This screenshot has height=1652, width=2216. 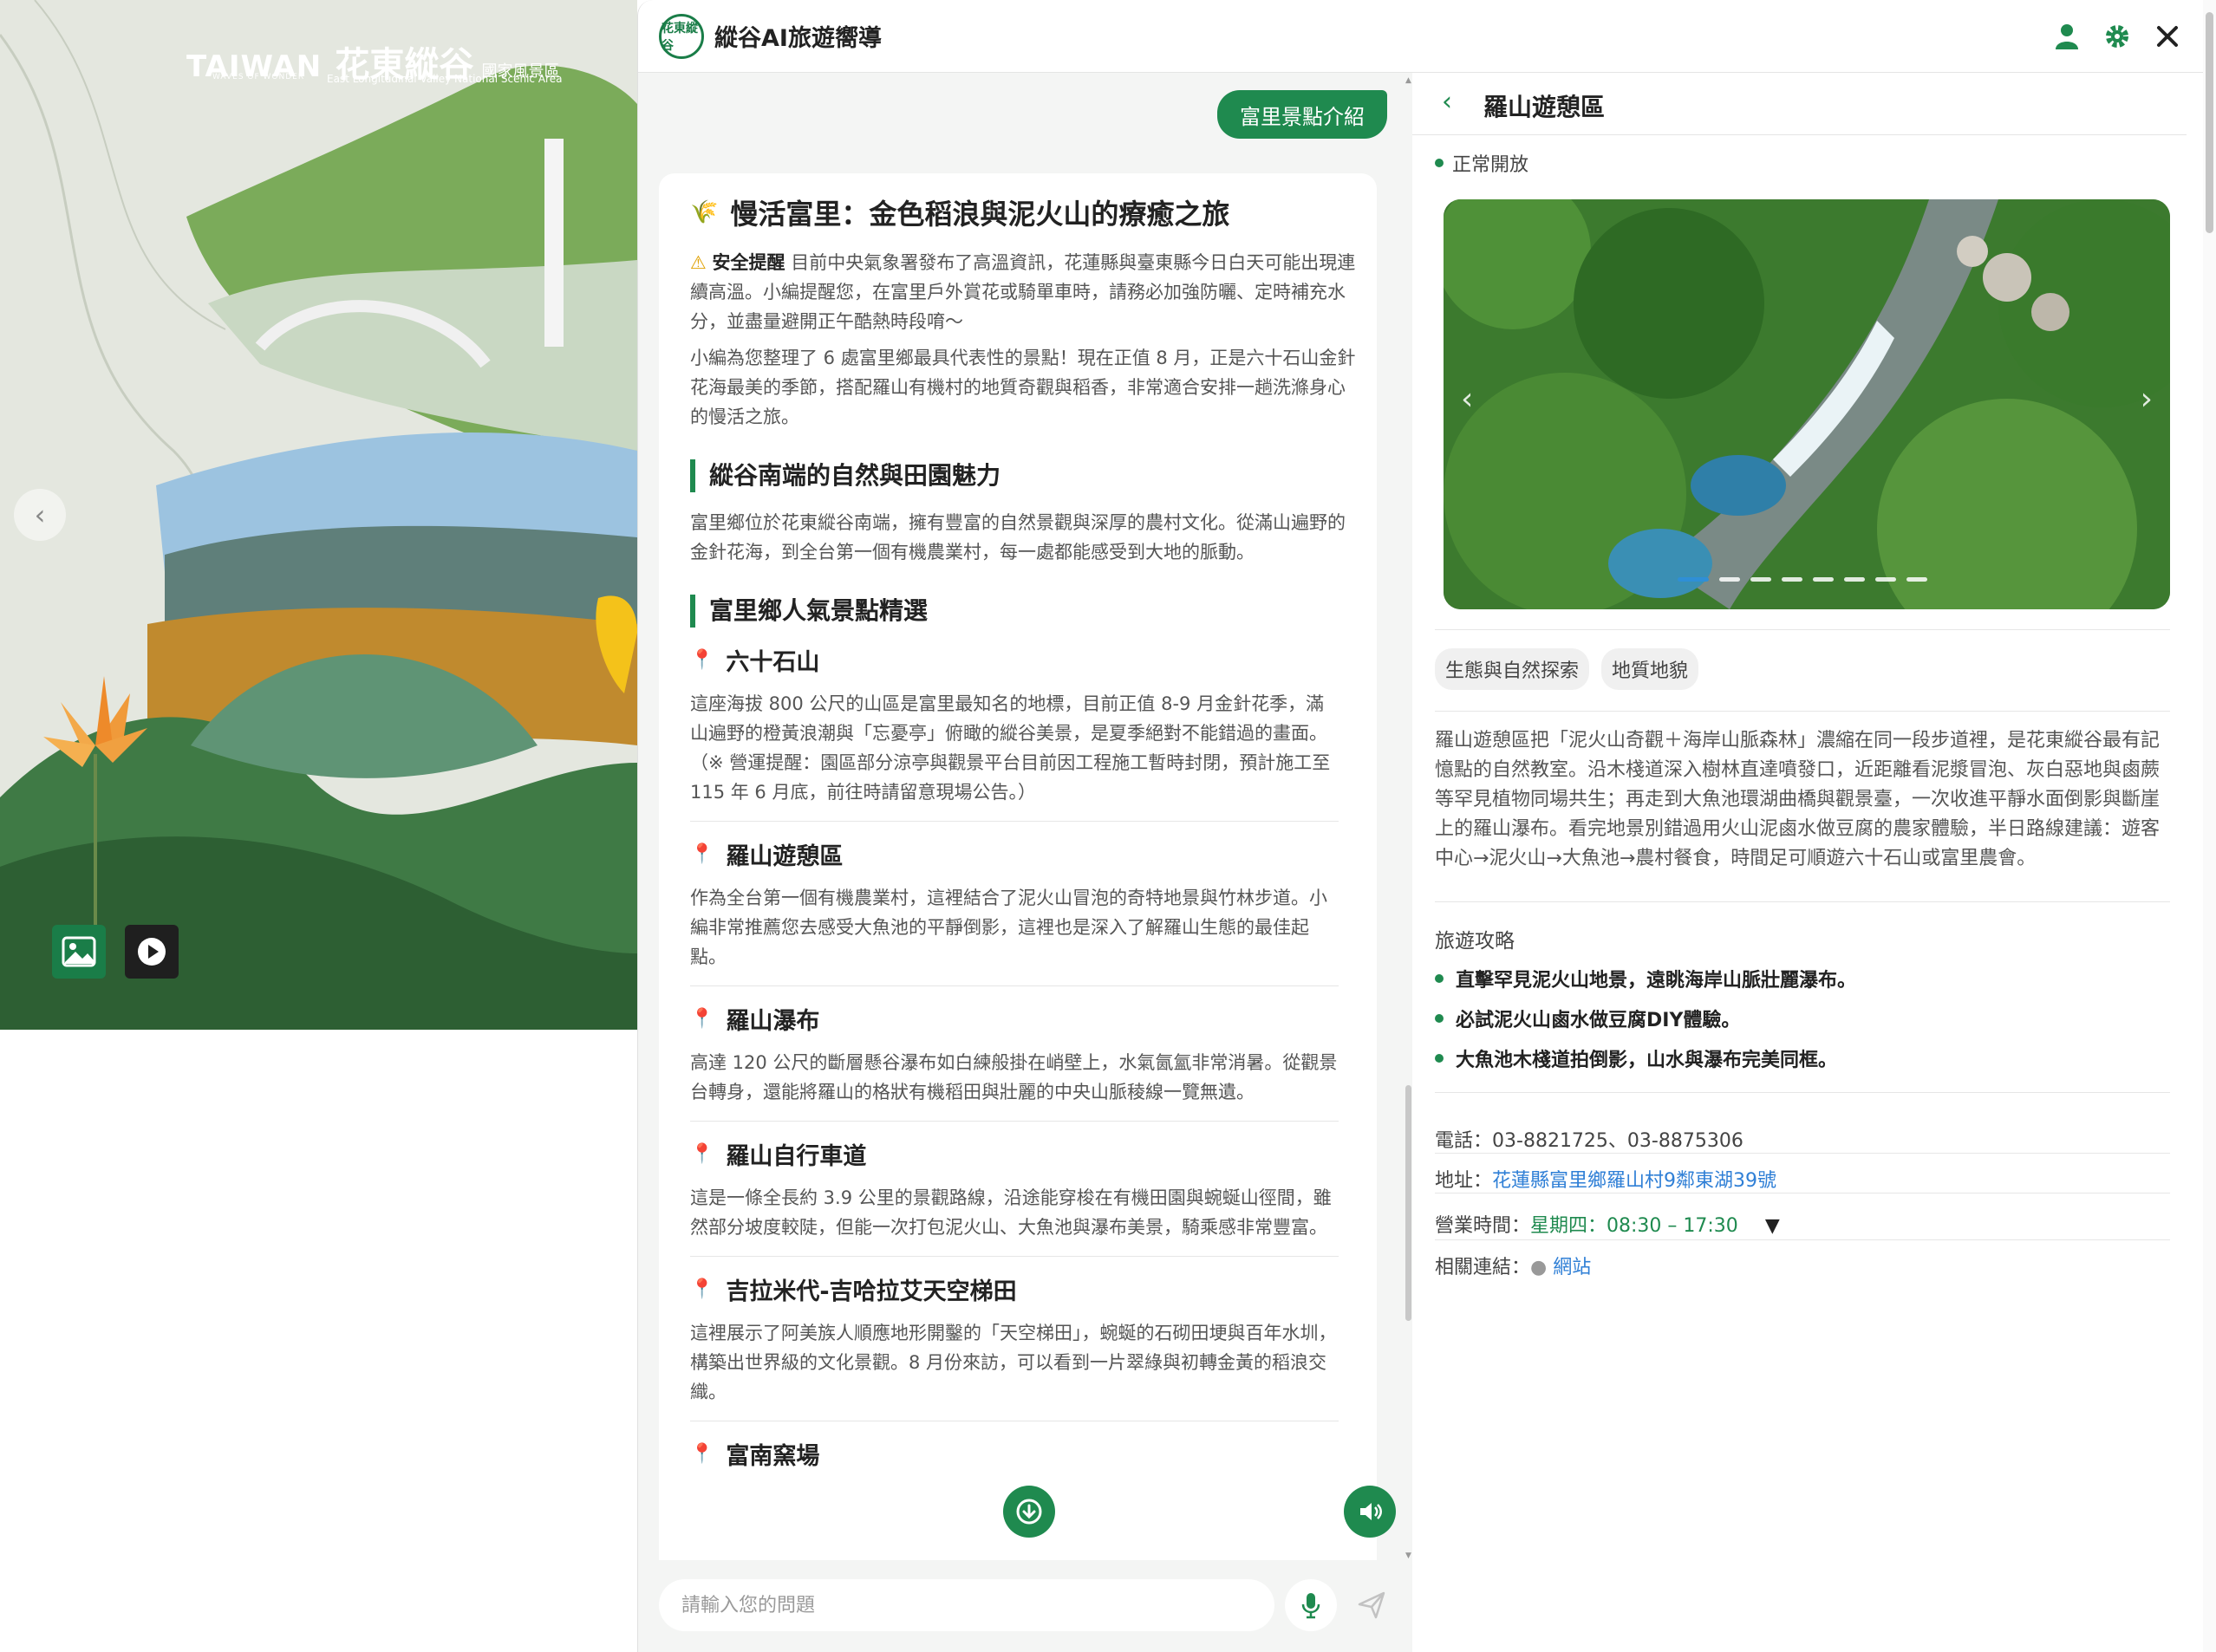 I want to click on status-dot-icon, so click(x=1439, y=163).